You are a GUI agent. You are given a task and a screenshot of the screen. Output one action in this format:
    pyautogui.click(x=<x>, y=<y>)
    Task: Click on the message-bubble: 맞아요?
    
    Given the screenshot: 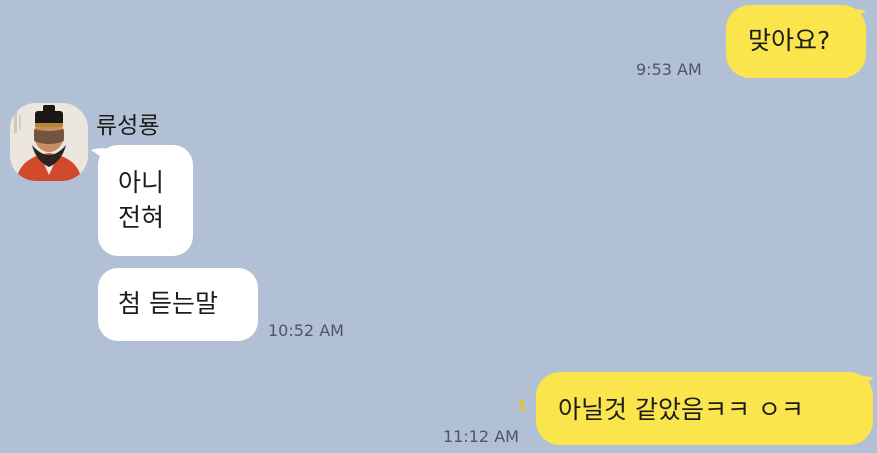 What is the action you would take?
    pyautogui.click(x=796, y=41)
    